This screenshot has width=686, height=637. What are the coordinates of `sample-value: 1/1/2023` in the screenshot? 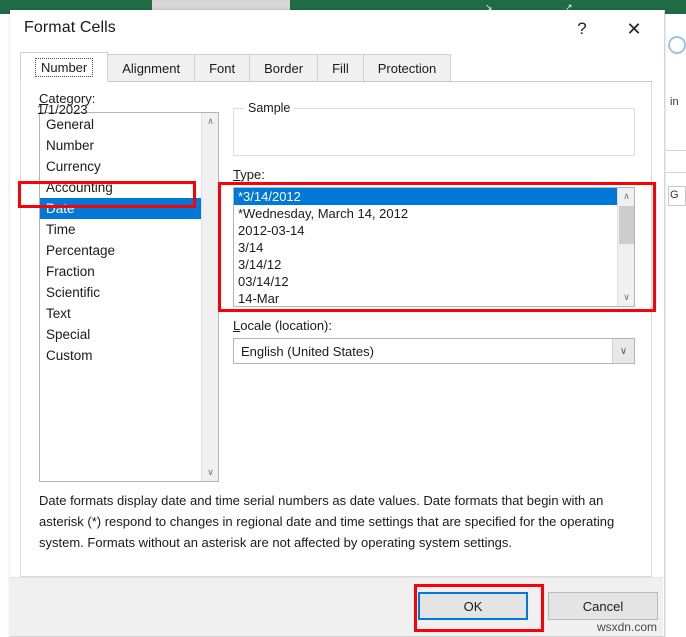 It's located at (62, 109).